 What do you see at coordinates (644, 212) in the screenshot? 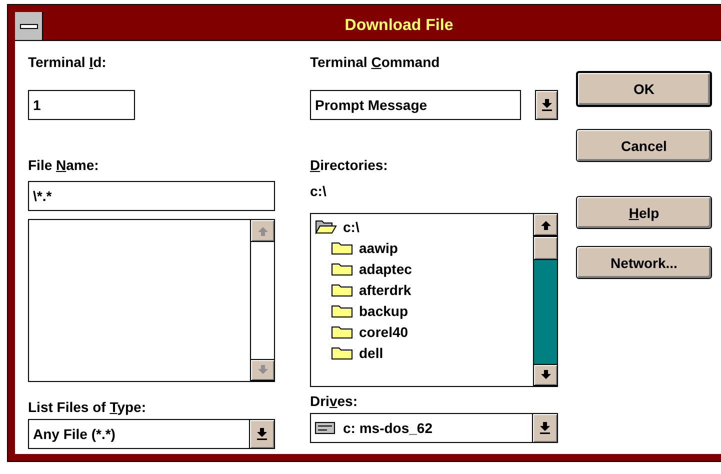
I see `dialog-button: Help` at bounding box center [644, 212].